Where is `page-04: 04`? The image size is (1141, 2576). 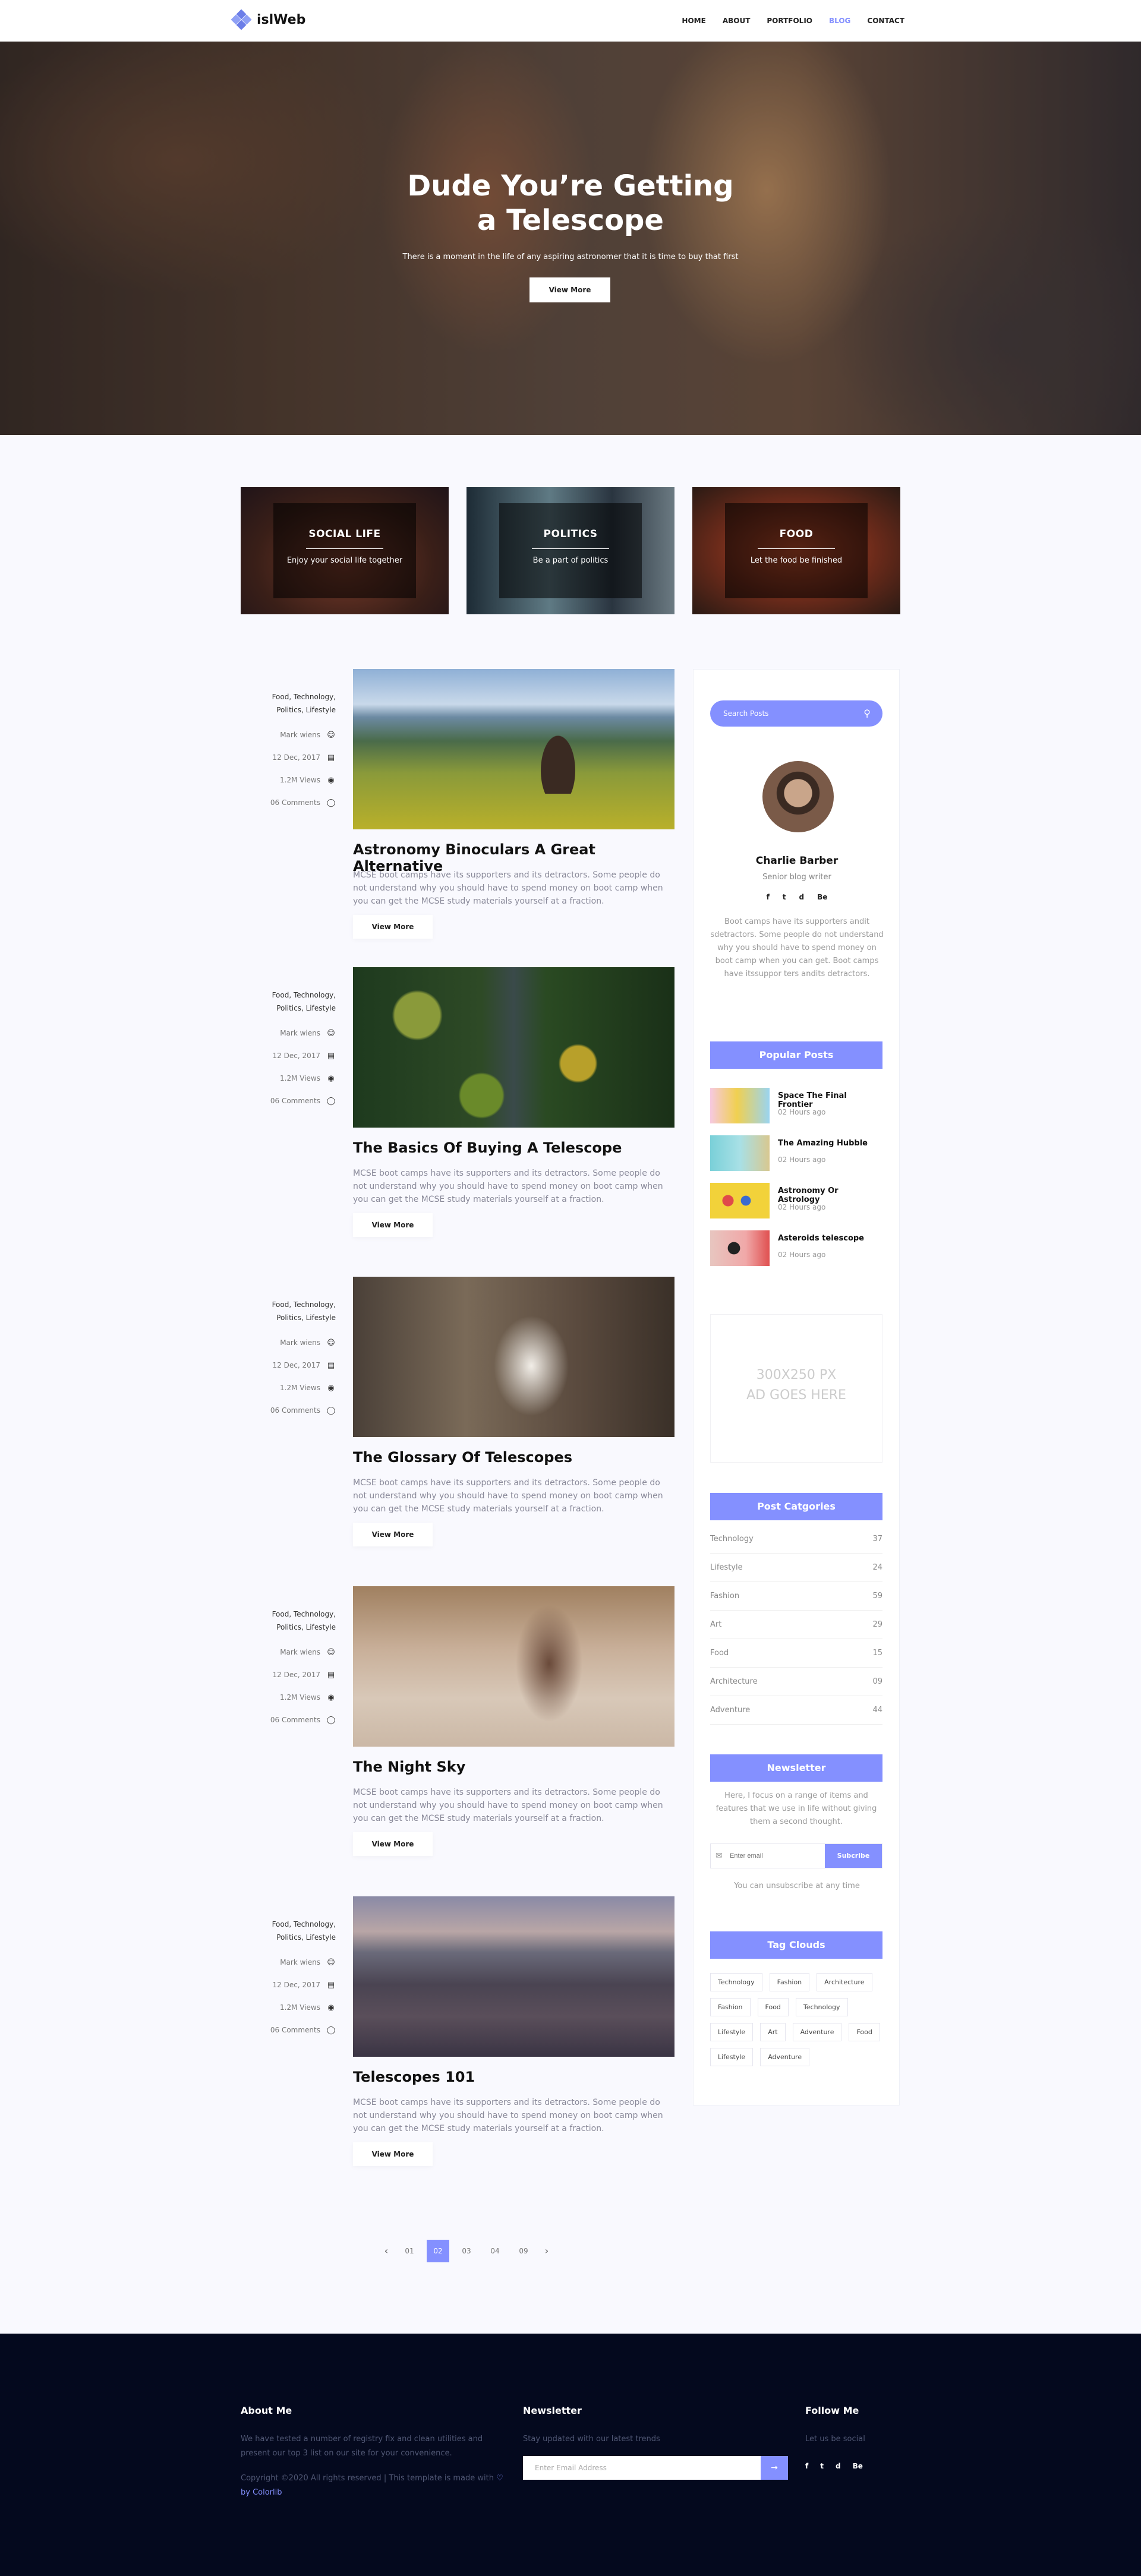
page-04: 04 is located at coordinates (495, 2251).